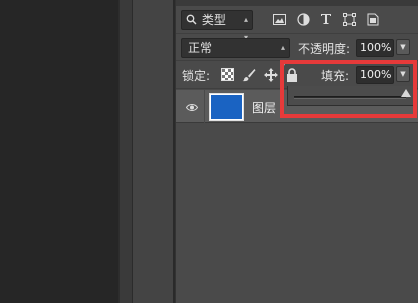  I want to click on fill-slider-popup, so click(351, 96).